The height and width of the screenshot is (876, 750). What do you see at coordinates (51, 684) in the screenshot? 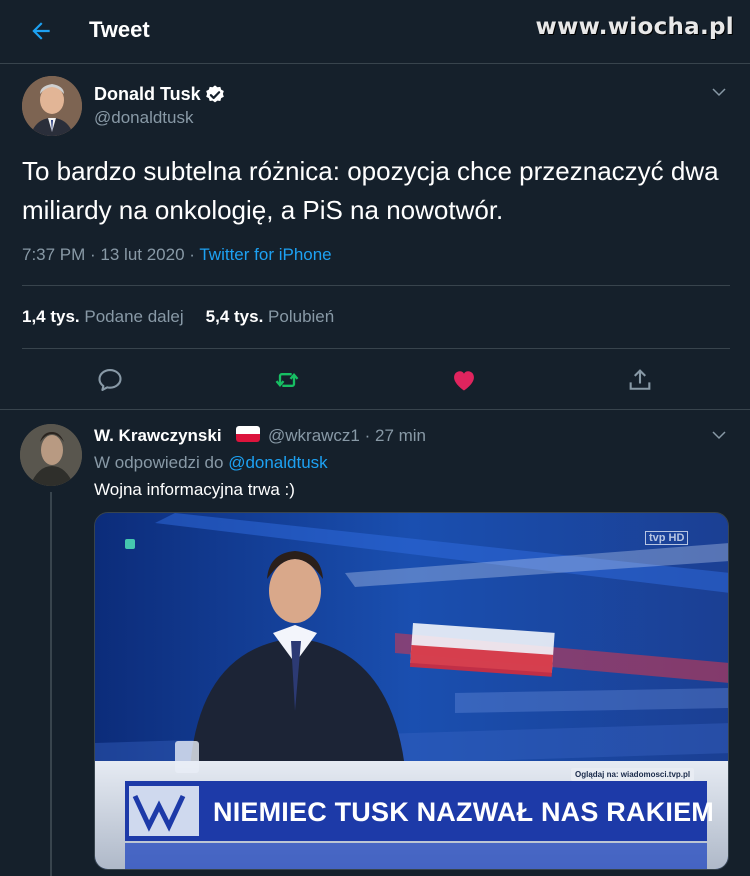
I see `thread-line` at bounding box center [51, 684].